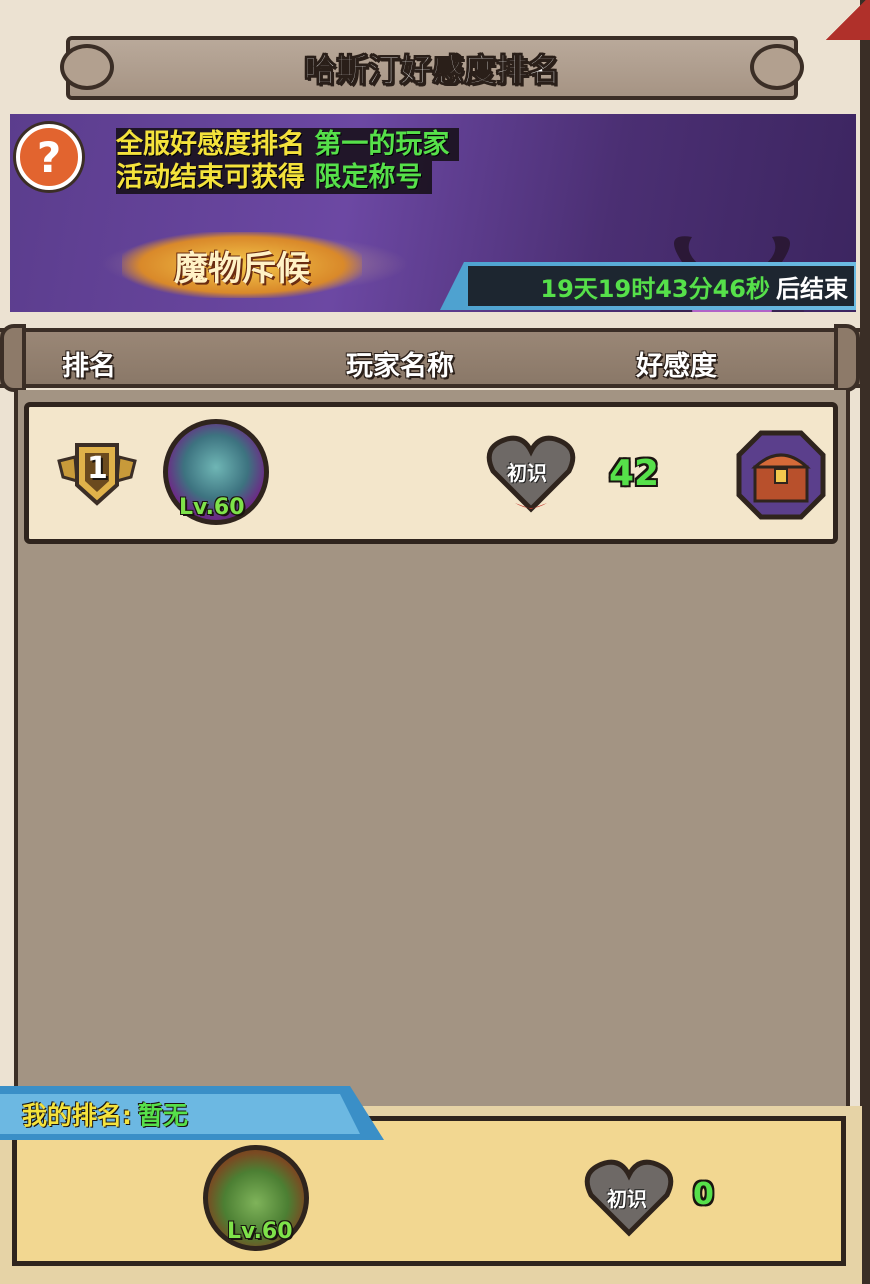 This screenshot has height=1284, width=870. What do you see at coordinates (260, 1231) in the screenshot?
I see `my-level: Lv.60` at bounding box center [260, 1231].